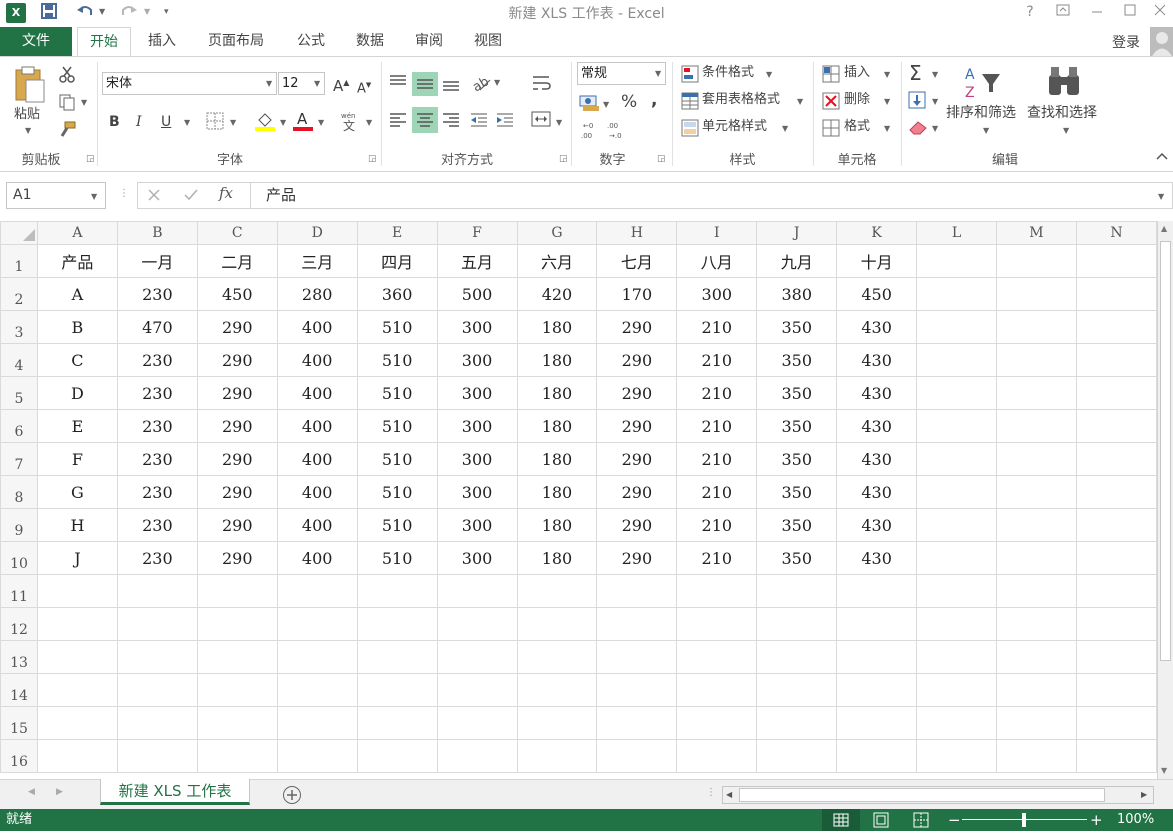 The image size is (1173, 839). What do you see at coordinates (1126, 42) in the screenshot?
I see `login-link: 登录` at bounding box center [1126, 42].